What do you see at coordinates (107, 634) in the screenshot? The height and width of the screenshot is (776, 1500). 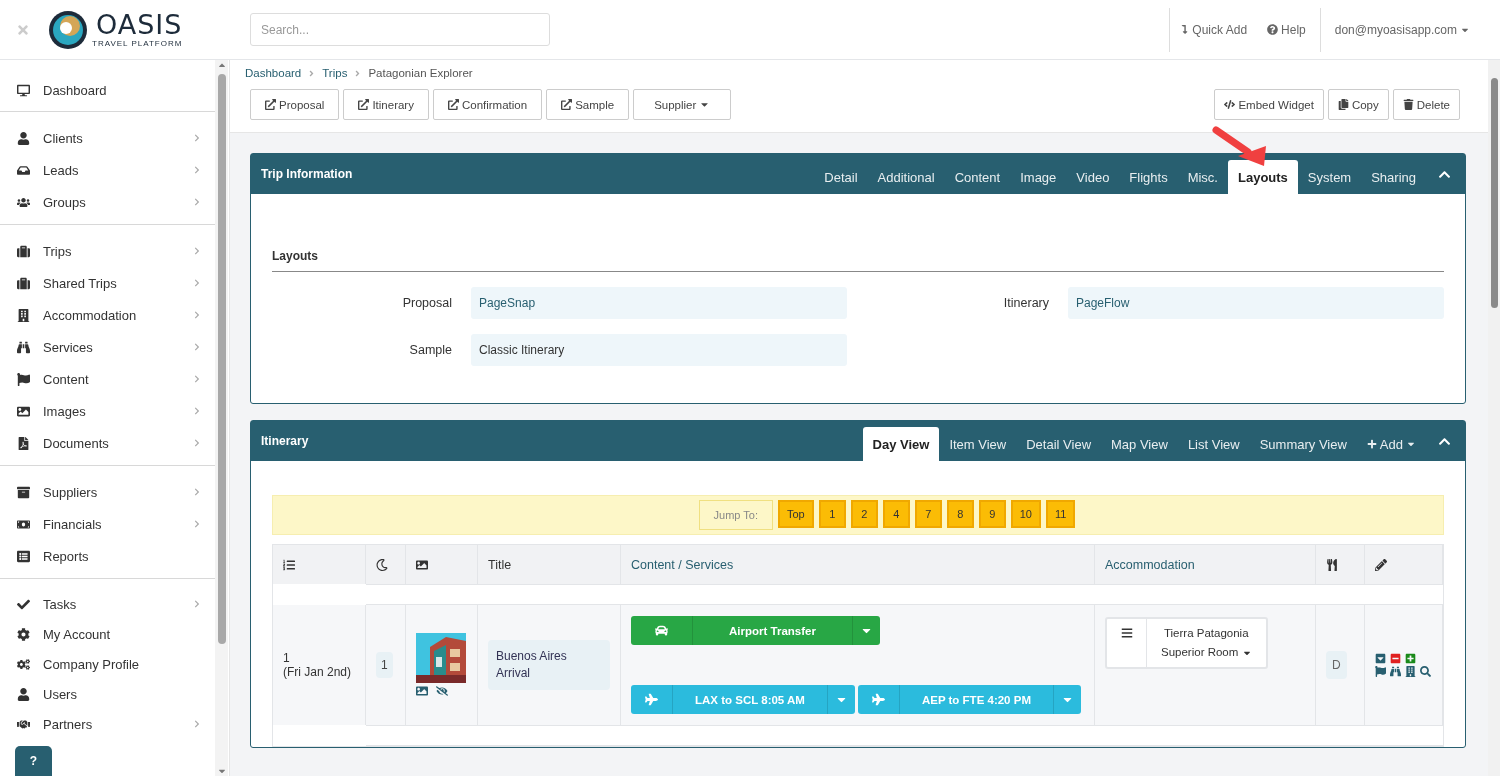 I see `sidebar-item: My Account` at bounding box center [107, 634].